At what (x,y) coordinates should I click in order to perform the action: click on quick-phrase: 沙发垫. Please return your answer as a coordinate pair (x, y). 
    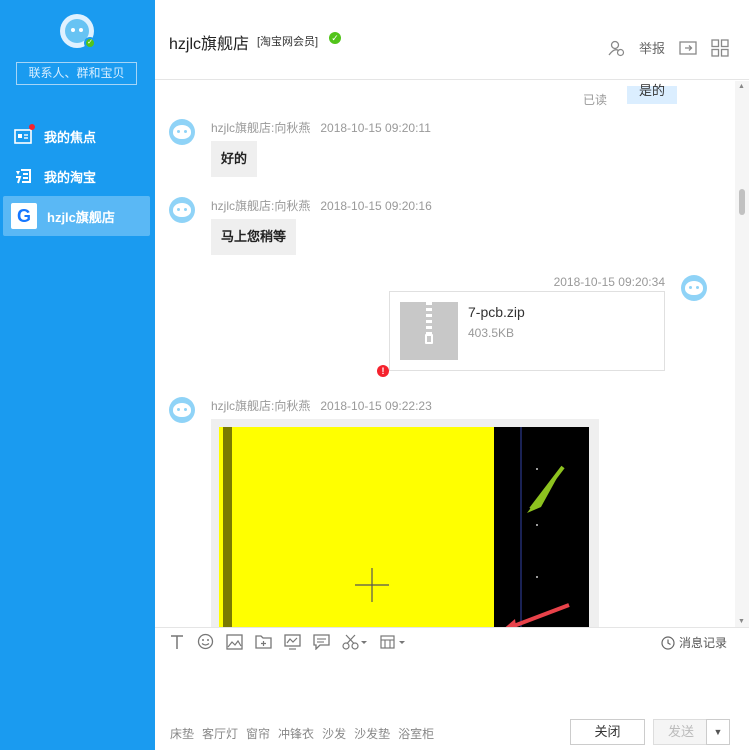
    Looking at the image, I should click on (372, 733).